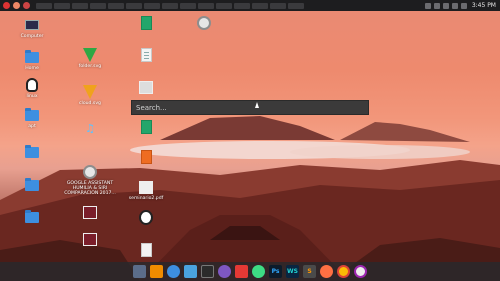 Image resolution: width=500 pixels, height=281 pixels. Describe the element at coordinates (445, 5) in the screenshot. I see `volume-icon` at that location.